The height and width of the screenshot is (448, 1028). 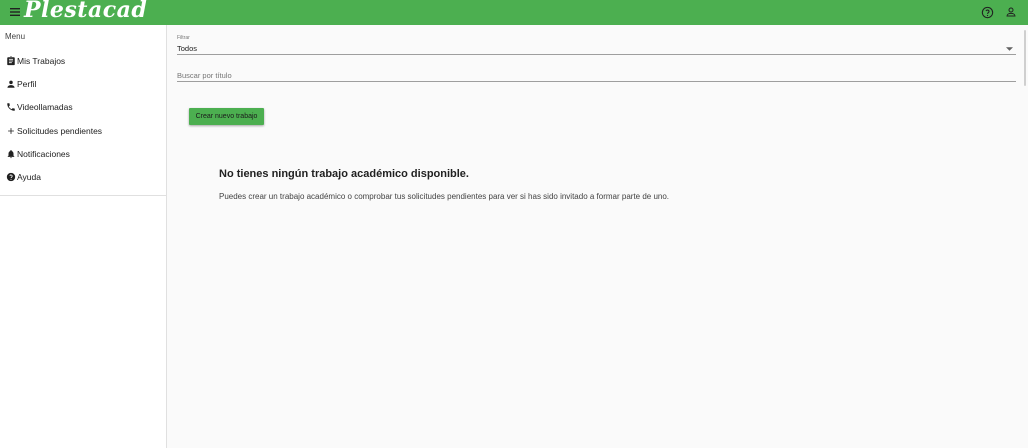 What do you see at coordinates (29, 177) in the screenshot?
I see `sidebar-item-label: Ayuda` at bounding box center [29, 177].